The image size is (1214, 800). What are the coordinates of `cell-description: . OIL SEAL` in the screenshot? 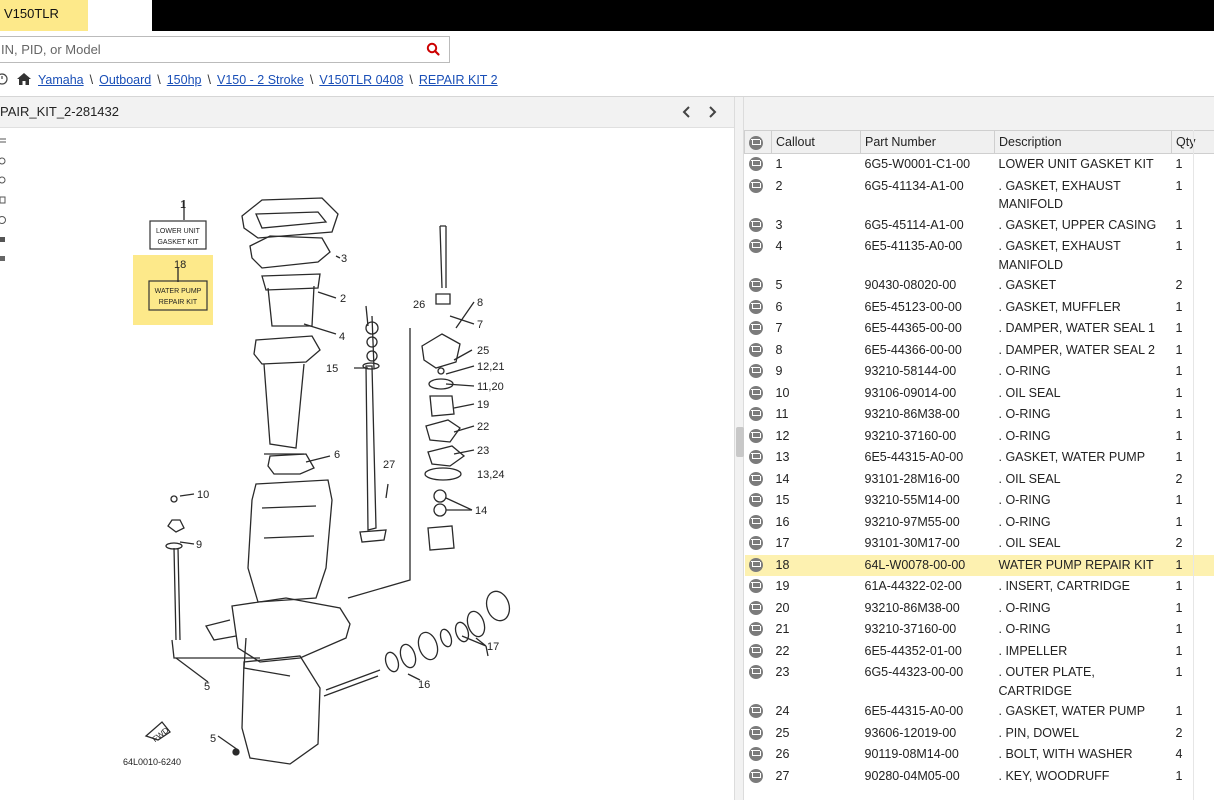 It's located at (1029, 478).